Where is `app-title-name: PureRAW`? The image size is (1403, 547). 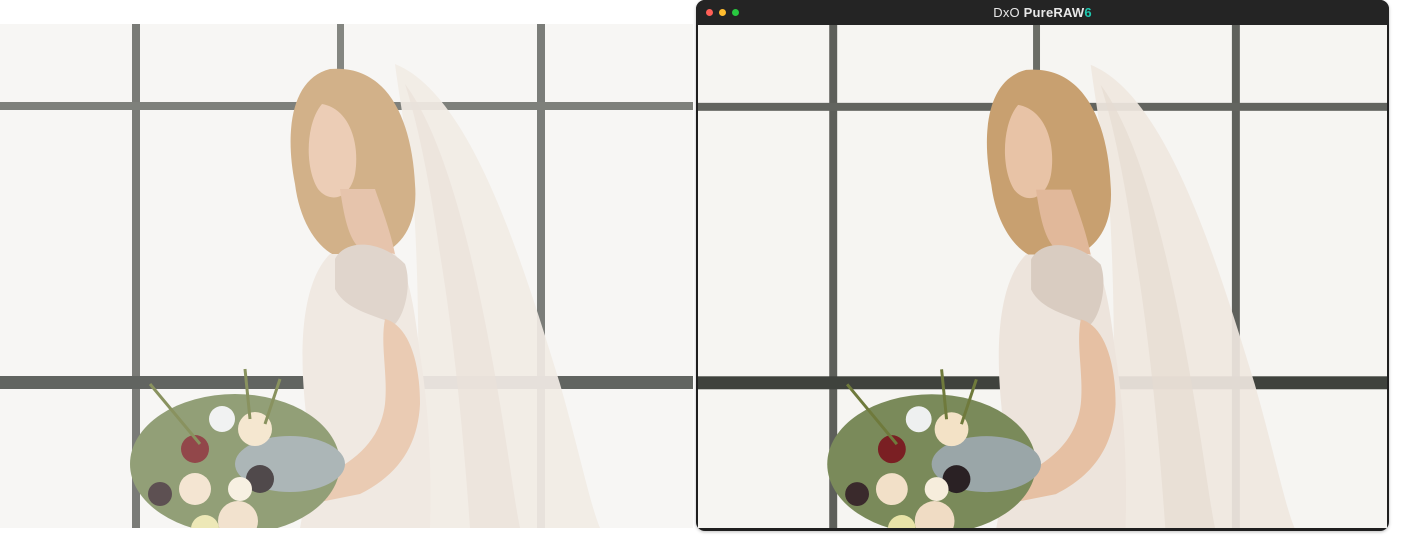 app-title-name: PureRAW is located at coordinates (1054, 12).